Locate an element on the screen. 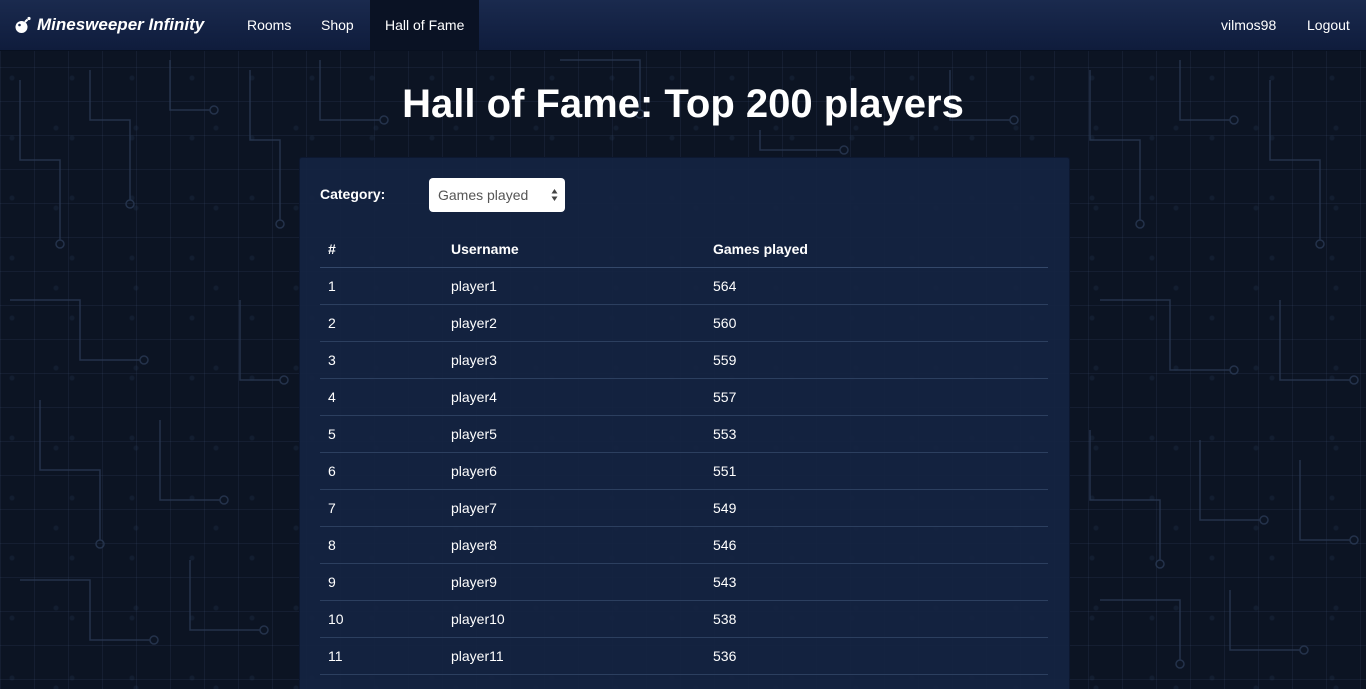  table-header-row: # Username Games played is located at coordinates (684, 249).